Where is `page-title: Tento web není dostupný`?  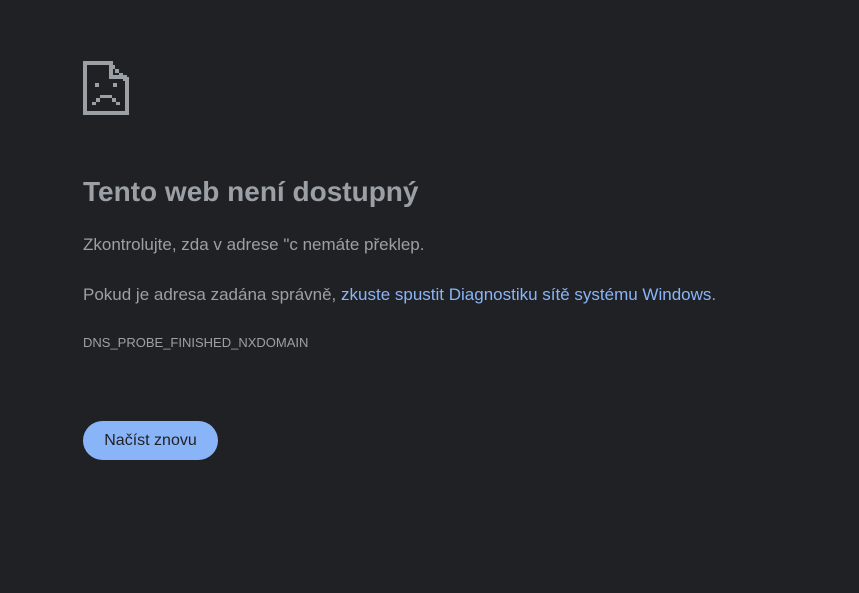
page-title: Tento web není dostupný is located at coordinates (251, 191).